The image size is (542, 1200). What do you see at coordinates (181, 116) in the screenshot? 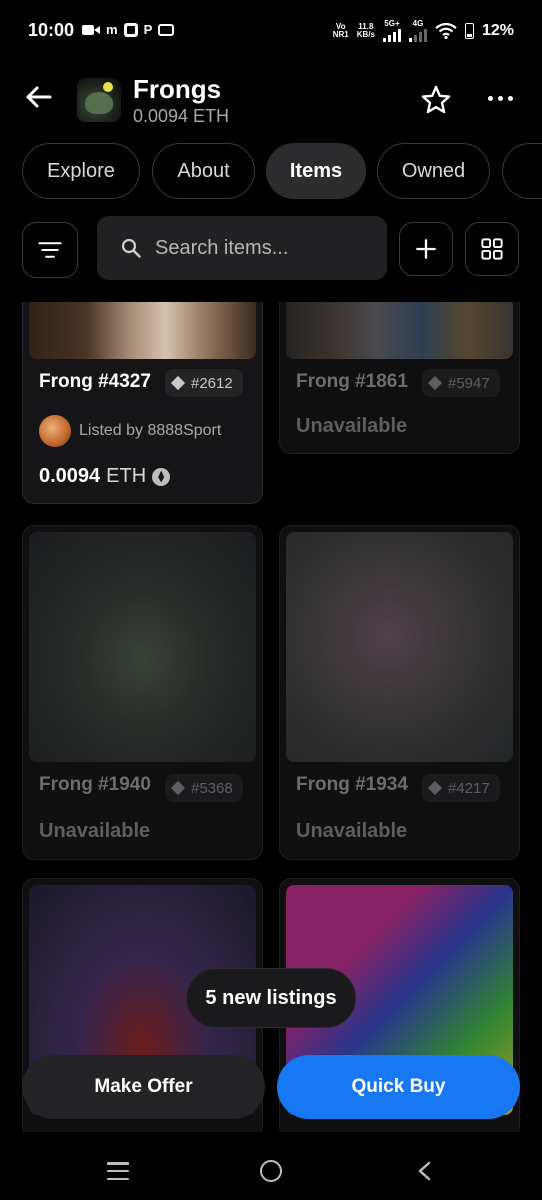
I see `collection-floor-price: 0.0094 ETH` at bounding box center [181, 116].